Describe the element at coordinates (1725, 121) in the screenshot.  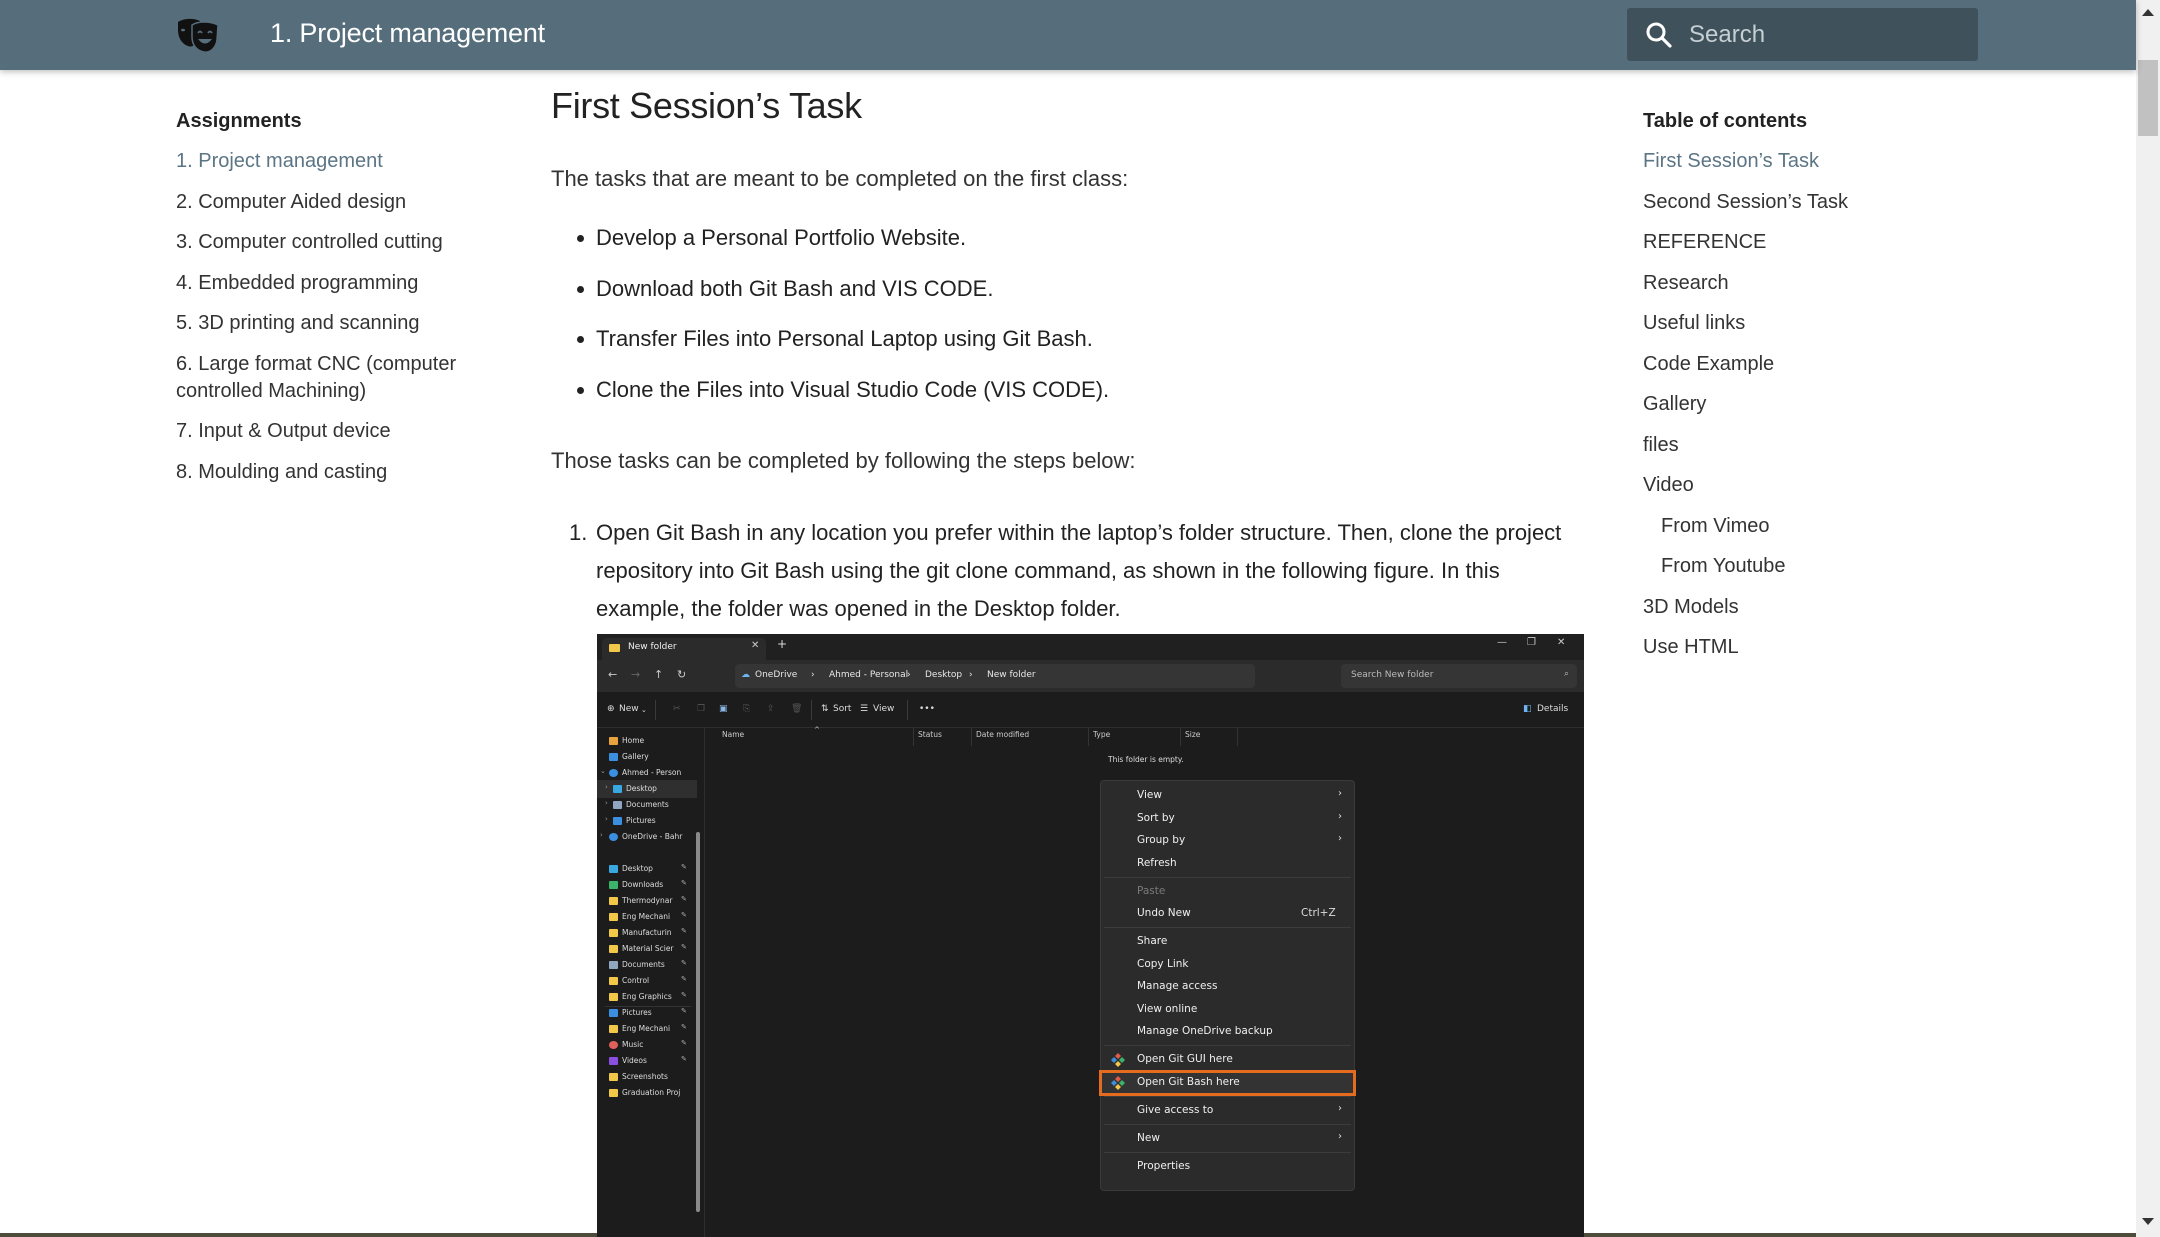
I see `toc-heading: Table of contents` at that location.